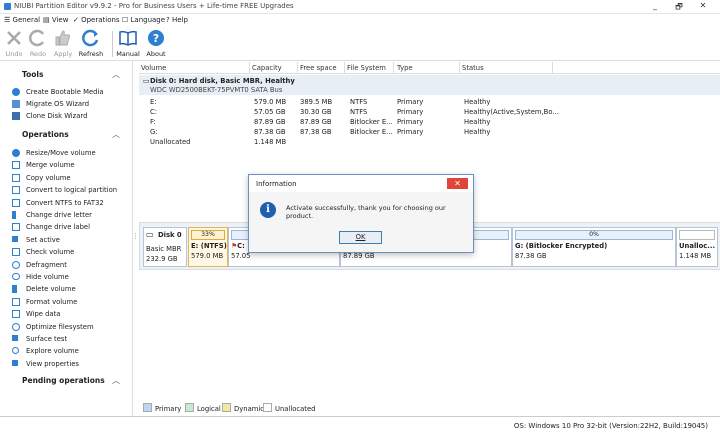 This screenshot has height=435, width=720. Describe the element at coordinates (153, 122) in the screenshot. I see `cell-volume: F:` at that location.